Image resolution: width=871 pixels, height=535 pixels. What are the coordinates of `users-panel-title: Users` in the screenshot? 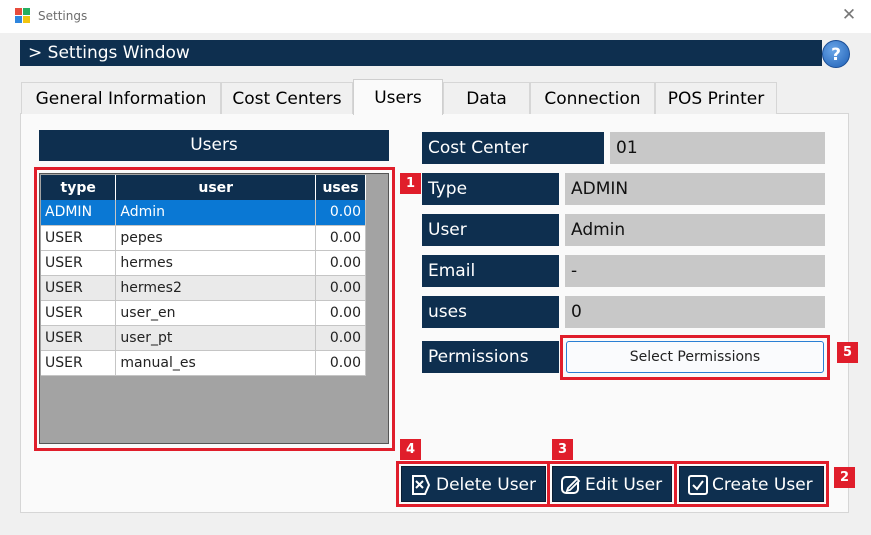 It's located at (214, 145).